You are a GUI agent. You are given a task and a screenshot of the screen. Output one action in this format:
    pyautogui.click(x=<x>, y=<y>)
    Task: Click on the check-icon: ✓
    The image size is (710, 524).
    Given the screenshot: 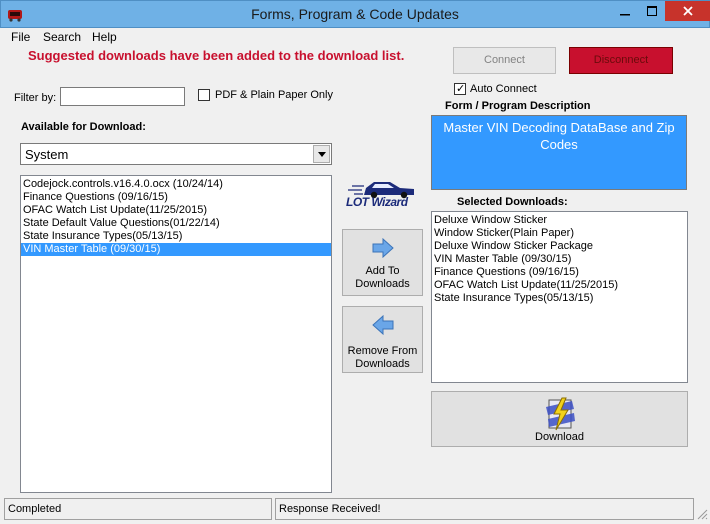 What is the action you would take?
    pyautogui.click(x=461, y=89)
    